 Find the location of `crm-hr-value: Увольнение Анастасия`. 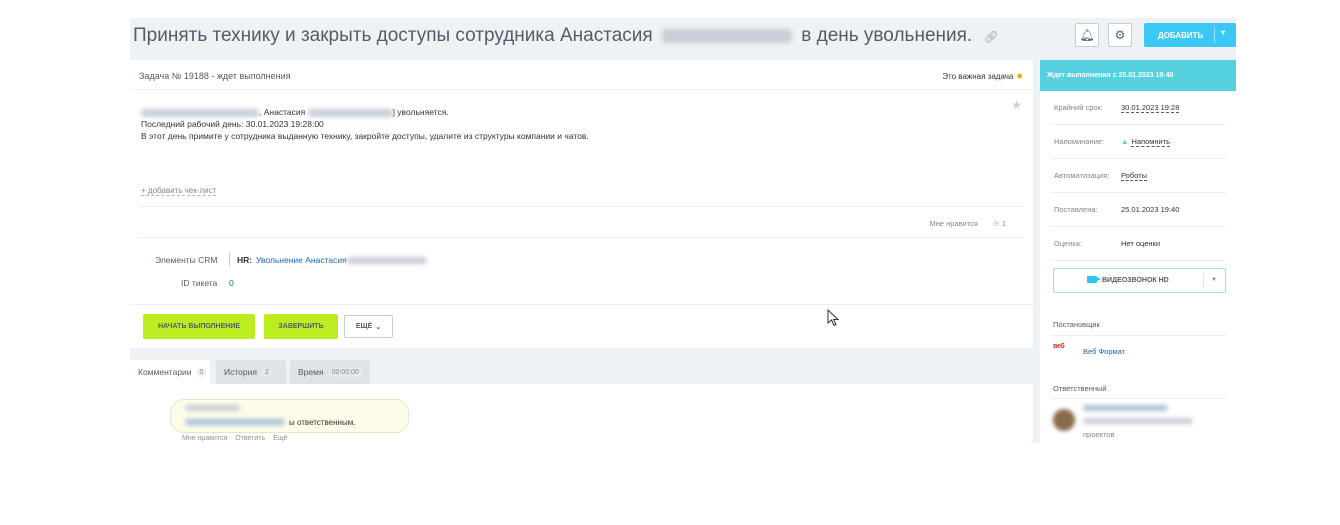

crm-hr-value: Увольнение Анастасия is located at coordinates (301, 260).